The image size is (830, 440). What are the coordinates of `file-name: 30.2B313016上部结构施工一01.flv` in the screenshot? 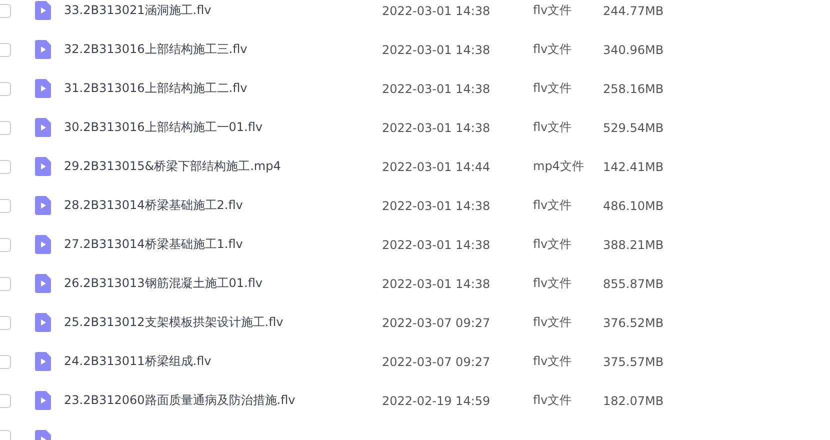 It's located at (223, 127).